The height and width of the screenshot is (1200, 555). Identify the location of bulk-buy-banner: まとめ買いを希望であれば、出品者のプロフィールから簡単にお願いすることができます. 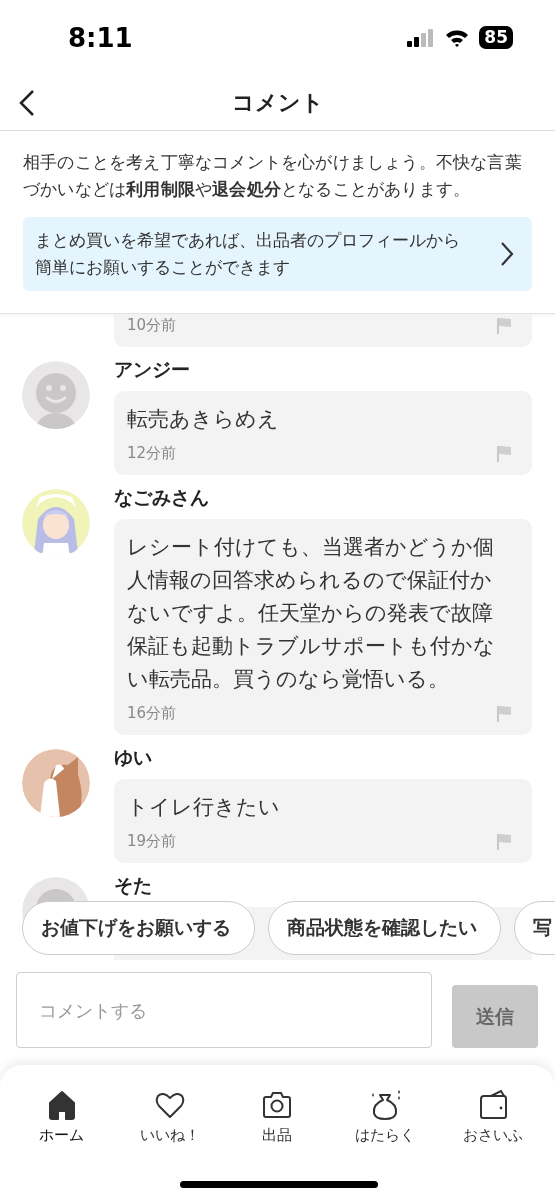
(277, 254).